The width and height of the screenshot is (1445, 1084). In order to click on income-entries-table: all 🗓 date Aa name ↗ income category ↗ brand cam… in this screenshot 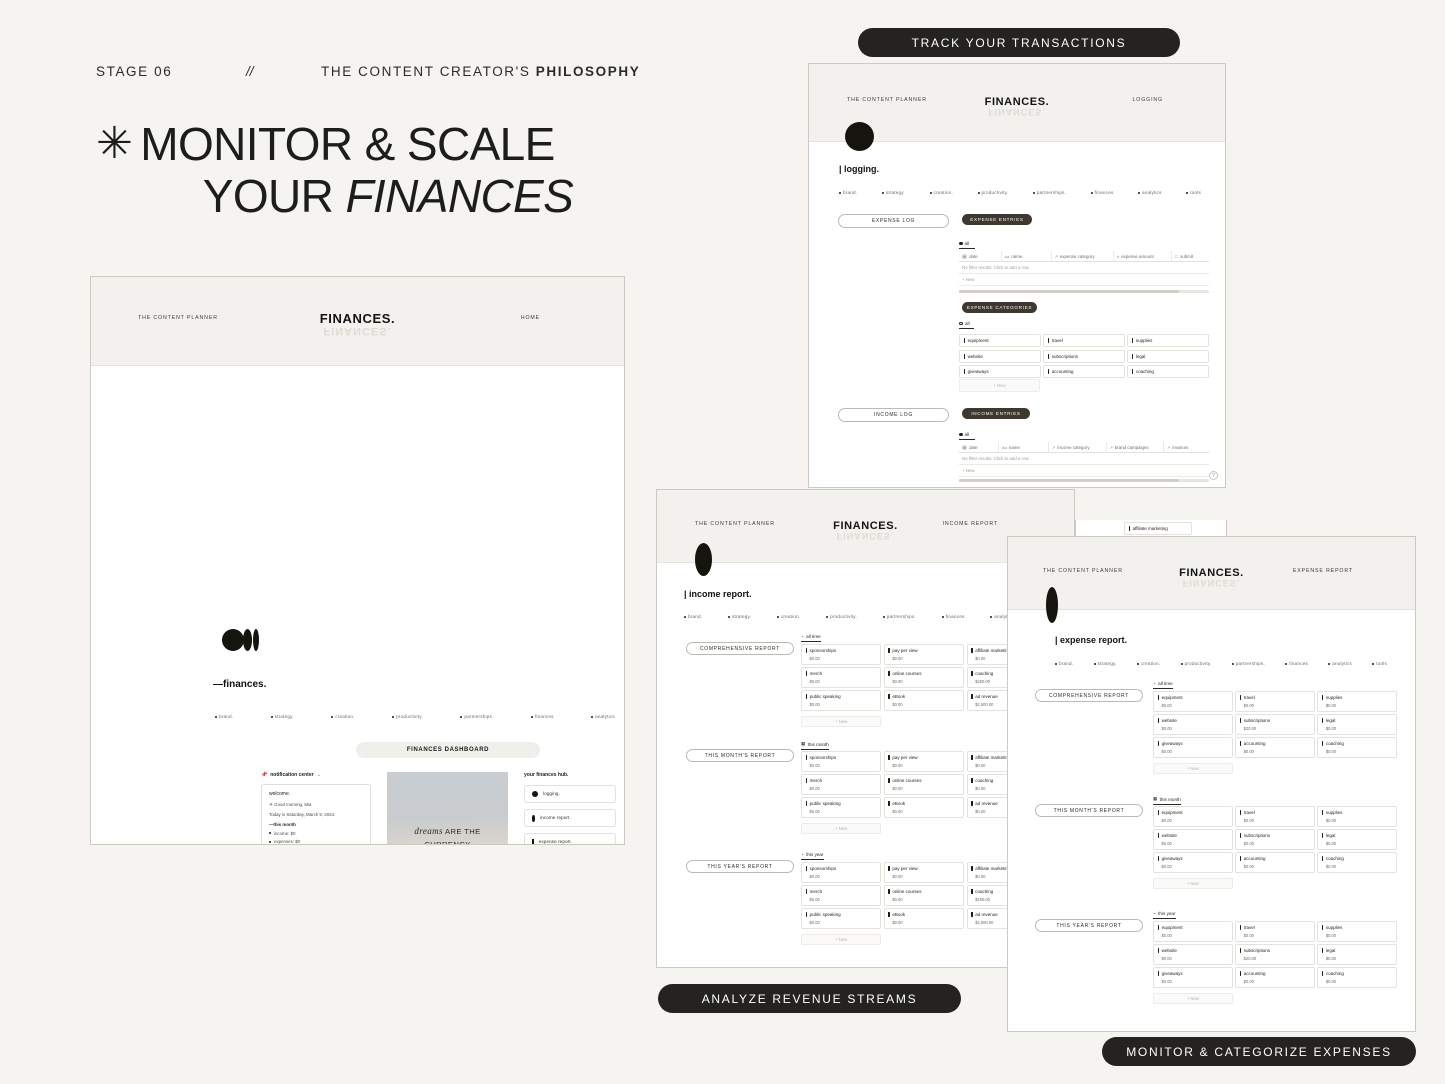, I will do `click(1084, 454)`.